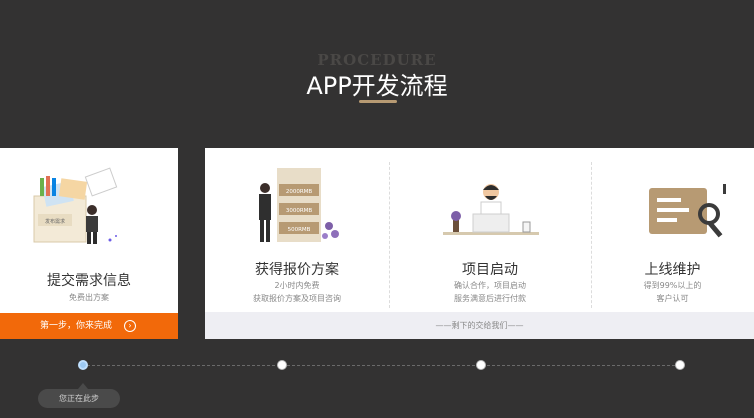  Describe the element at coordinates (89, 281) in the screenshot. I see `step-title: 提交需求信息` at that location.